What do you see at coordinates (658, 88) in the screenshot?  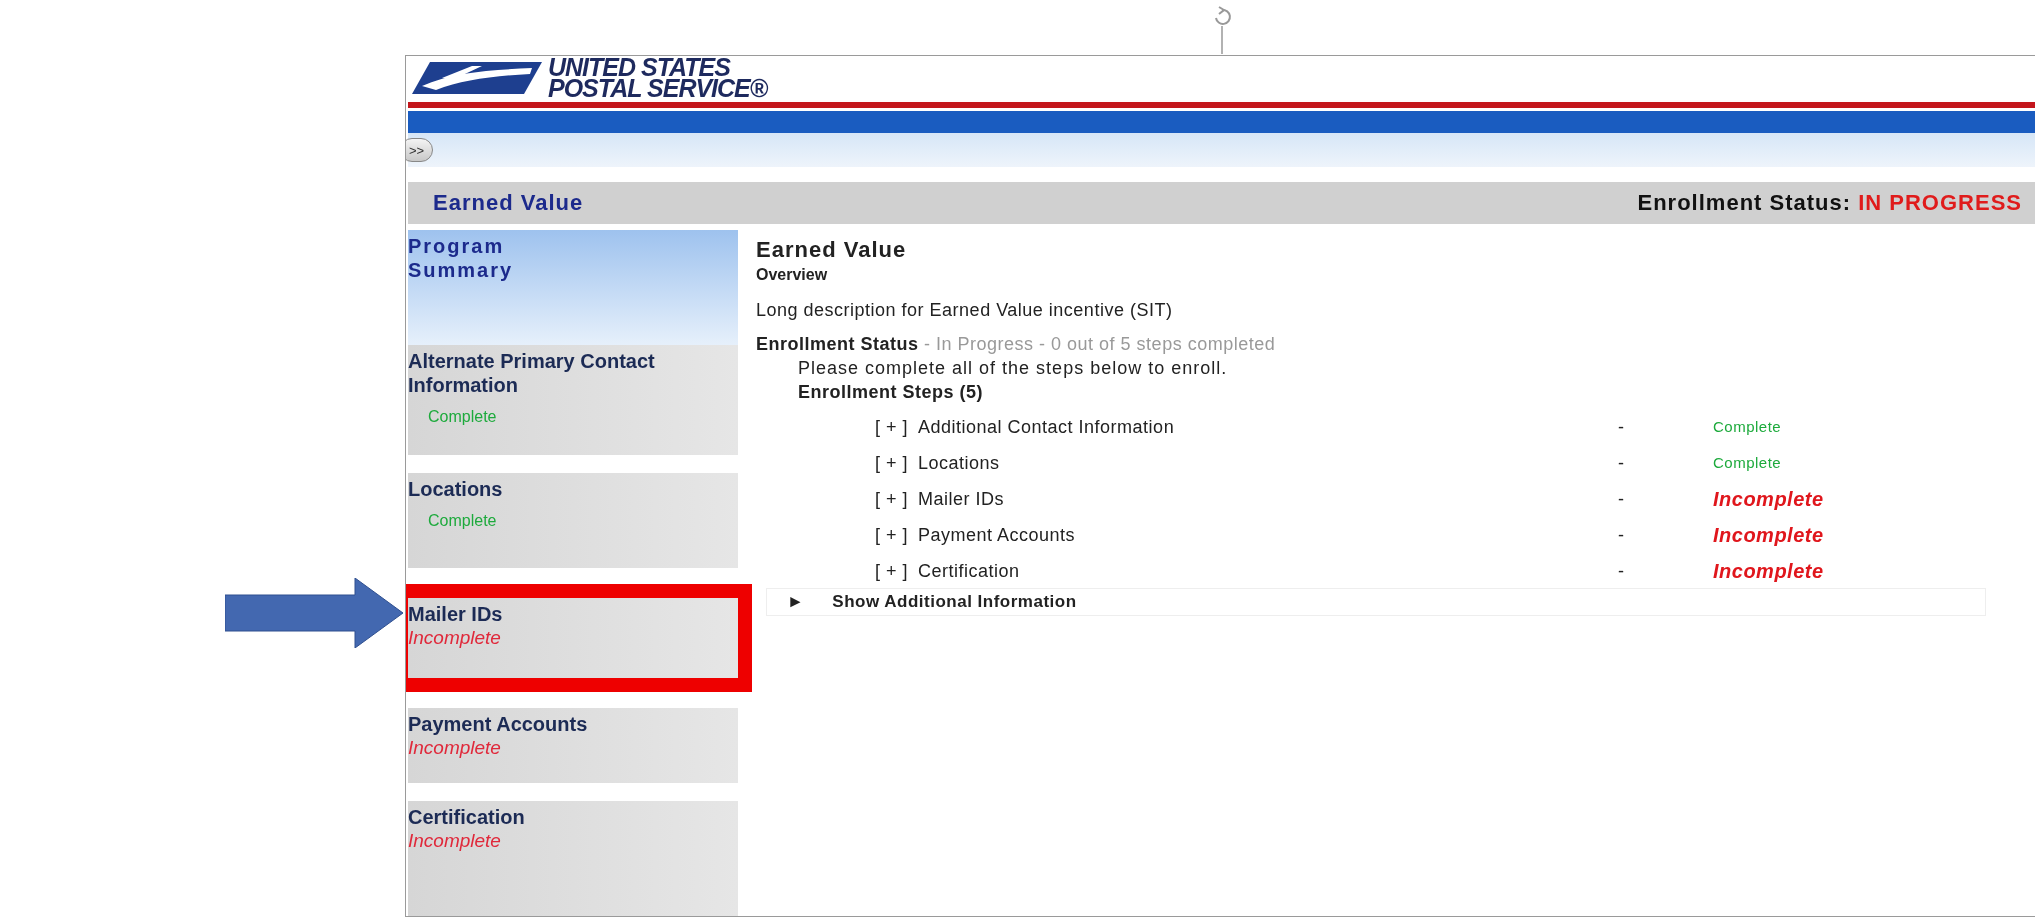 I see `logo-text: POSTAL SERVICE®` at bounding box center [658, 88].